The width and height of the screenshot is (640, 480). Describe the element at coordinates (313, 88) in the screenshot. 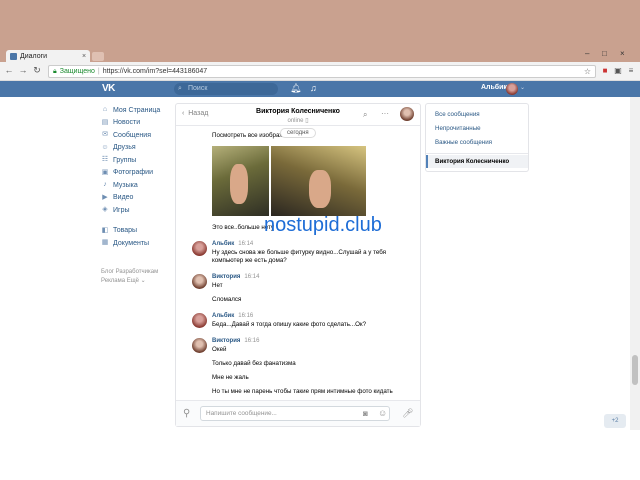

I see `music-icon: ♫` at that location.